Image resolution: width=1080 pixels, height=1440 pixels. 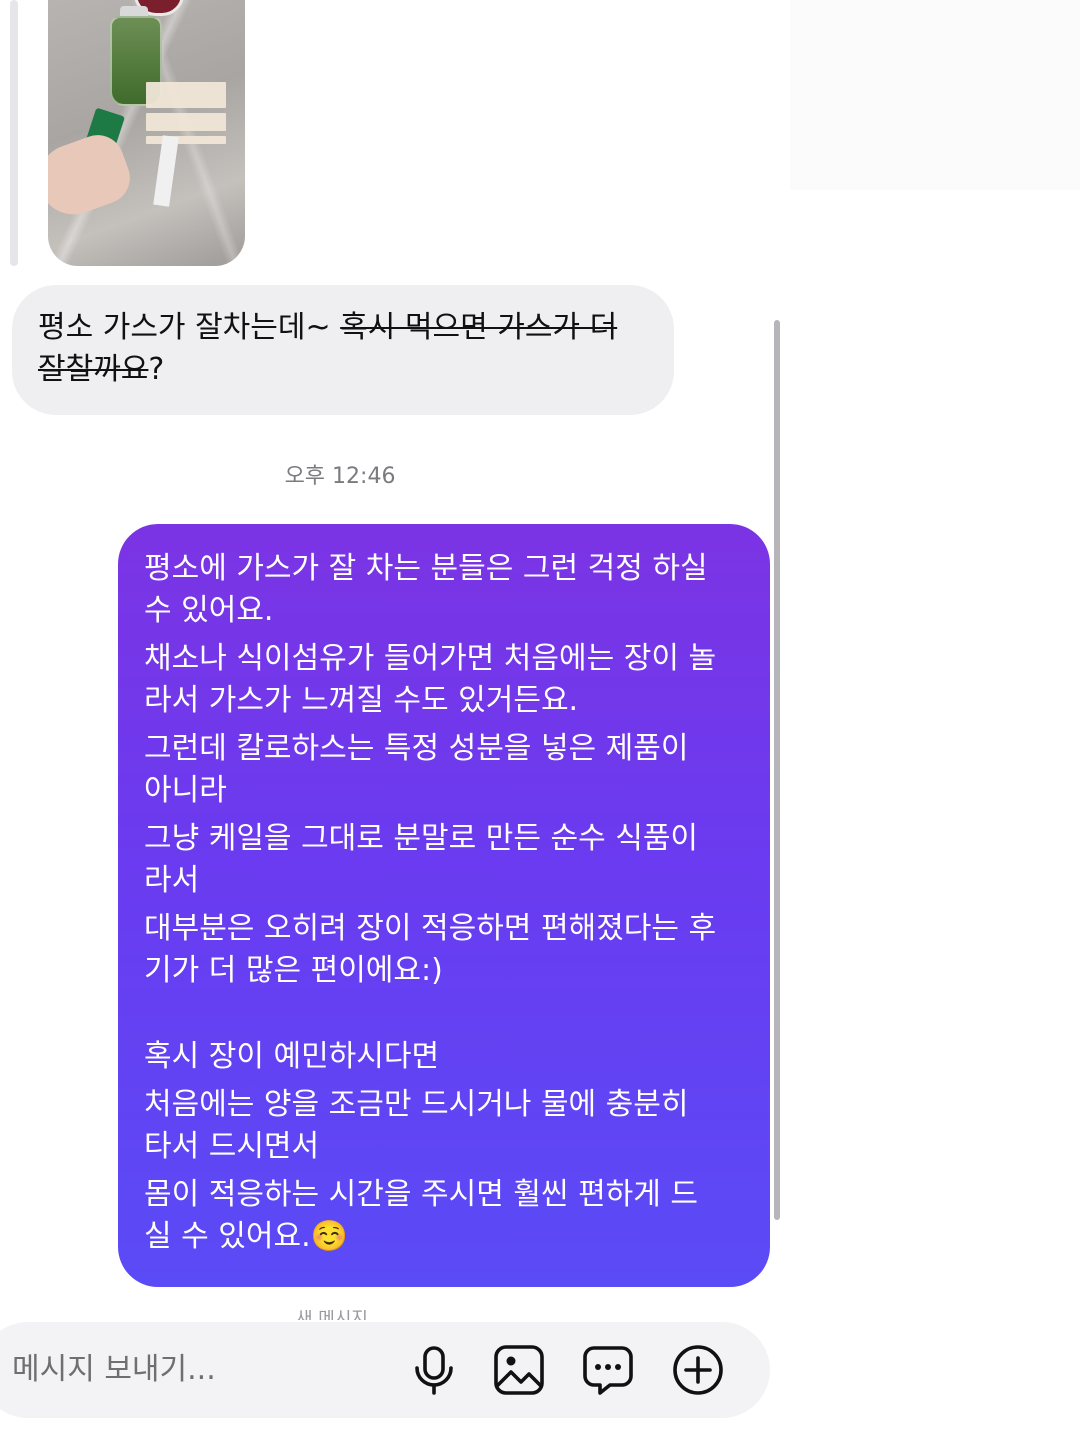 I want to click on sent-line: 라서 가스가 느껴질 수도 있거든요., so click(x=361, y=700).